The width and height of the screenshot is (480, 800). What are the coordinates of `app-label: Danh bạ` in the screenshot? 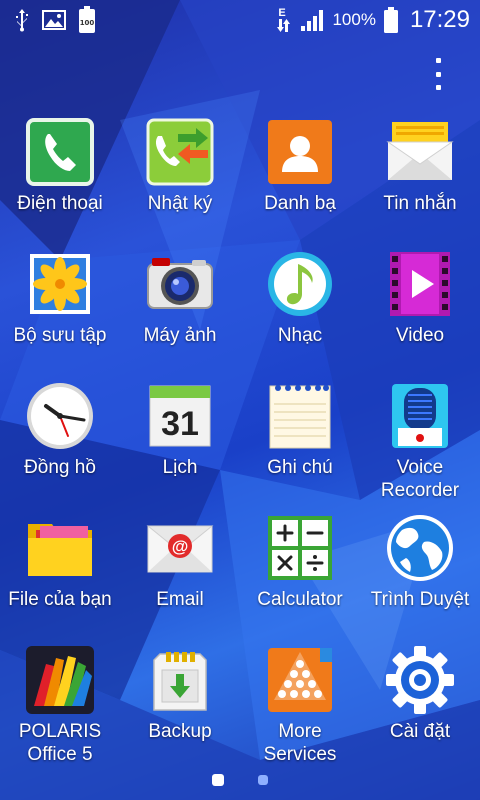 It's located at (300, 203).